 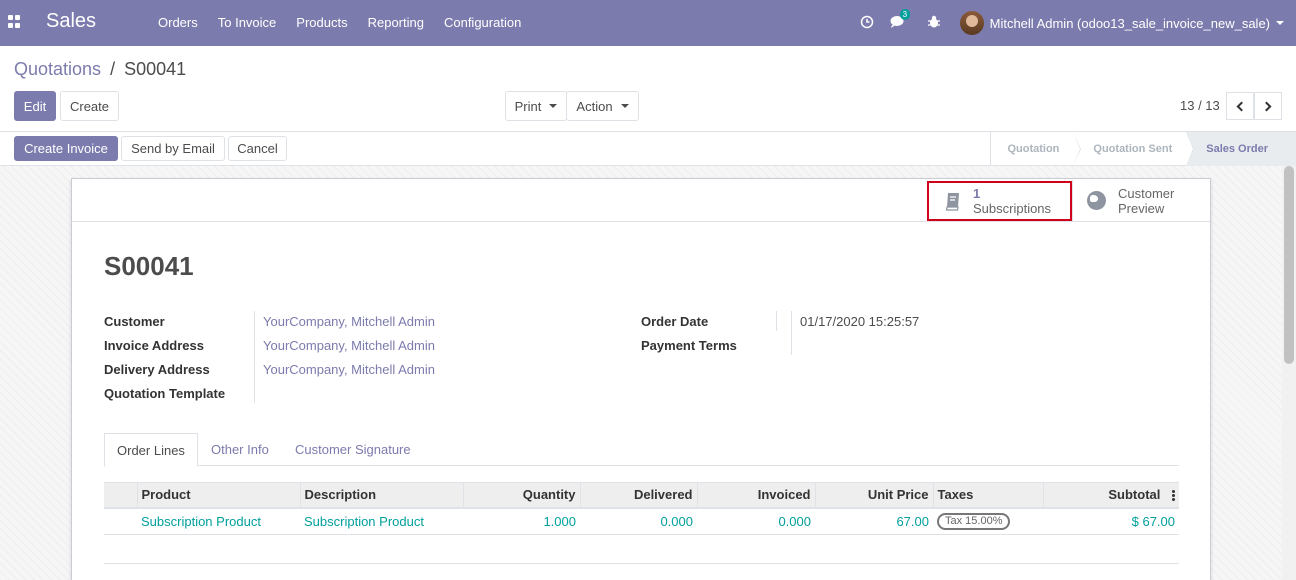 What do you see at coordinates (247, 23) in the screenshot?
I see `menu-to-invoice: To Invoice` at bounding box center [247, 23].